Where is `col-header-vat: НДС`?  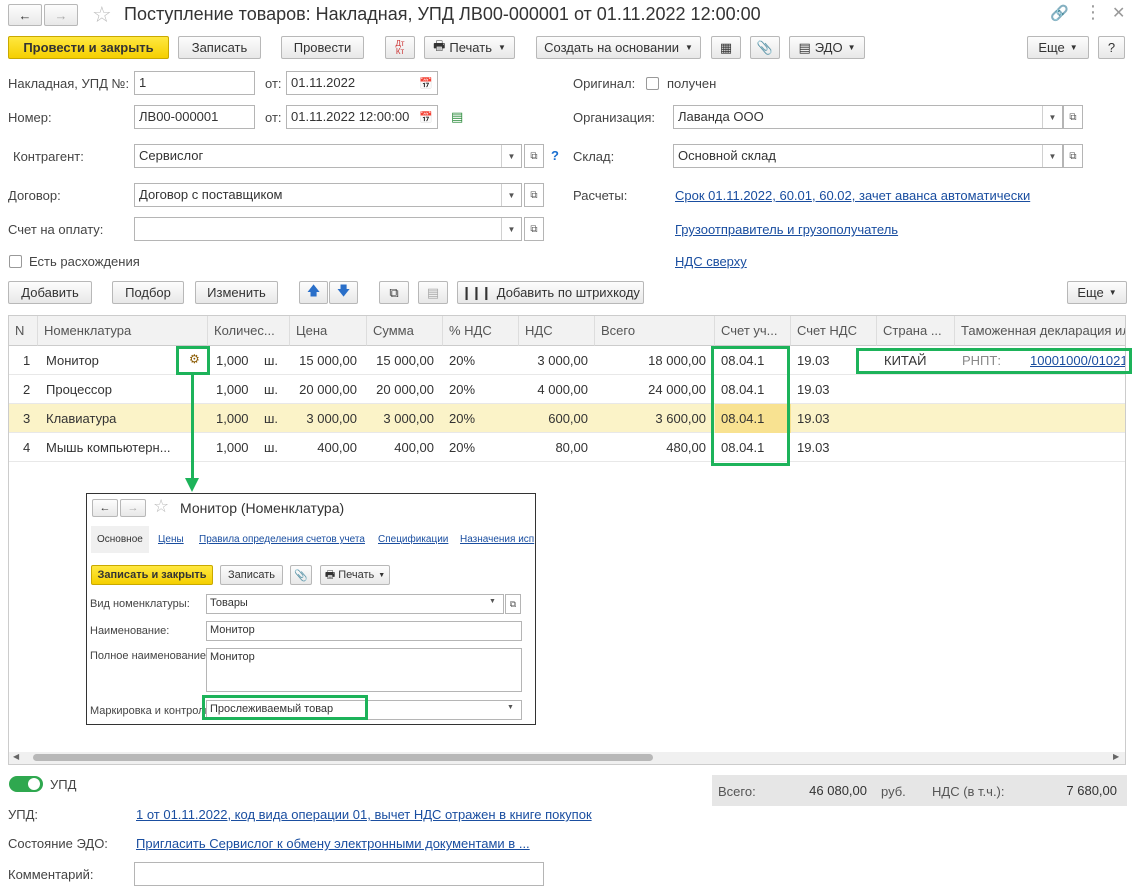
col-header-vat: НДС is located at coordinates (557, 331).